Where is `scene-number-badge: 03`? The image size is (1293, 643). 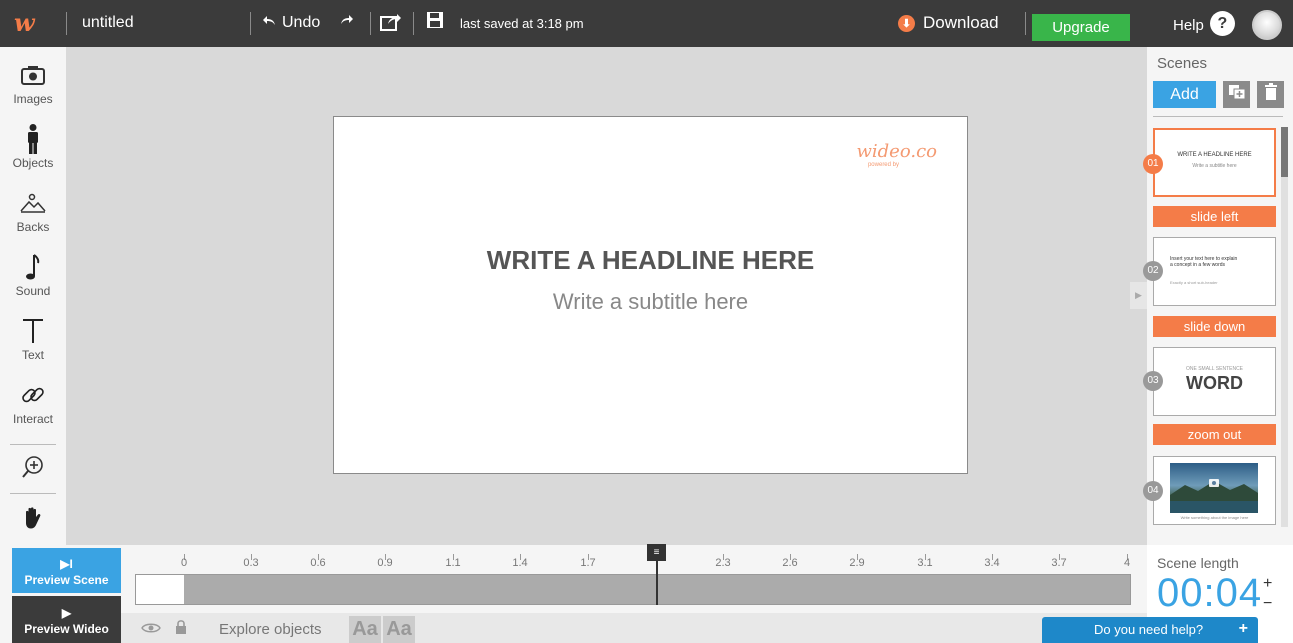
scene-number-badge: 03 is located at coordinates (1153, 381).